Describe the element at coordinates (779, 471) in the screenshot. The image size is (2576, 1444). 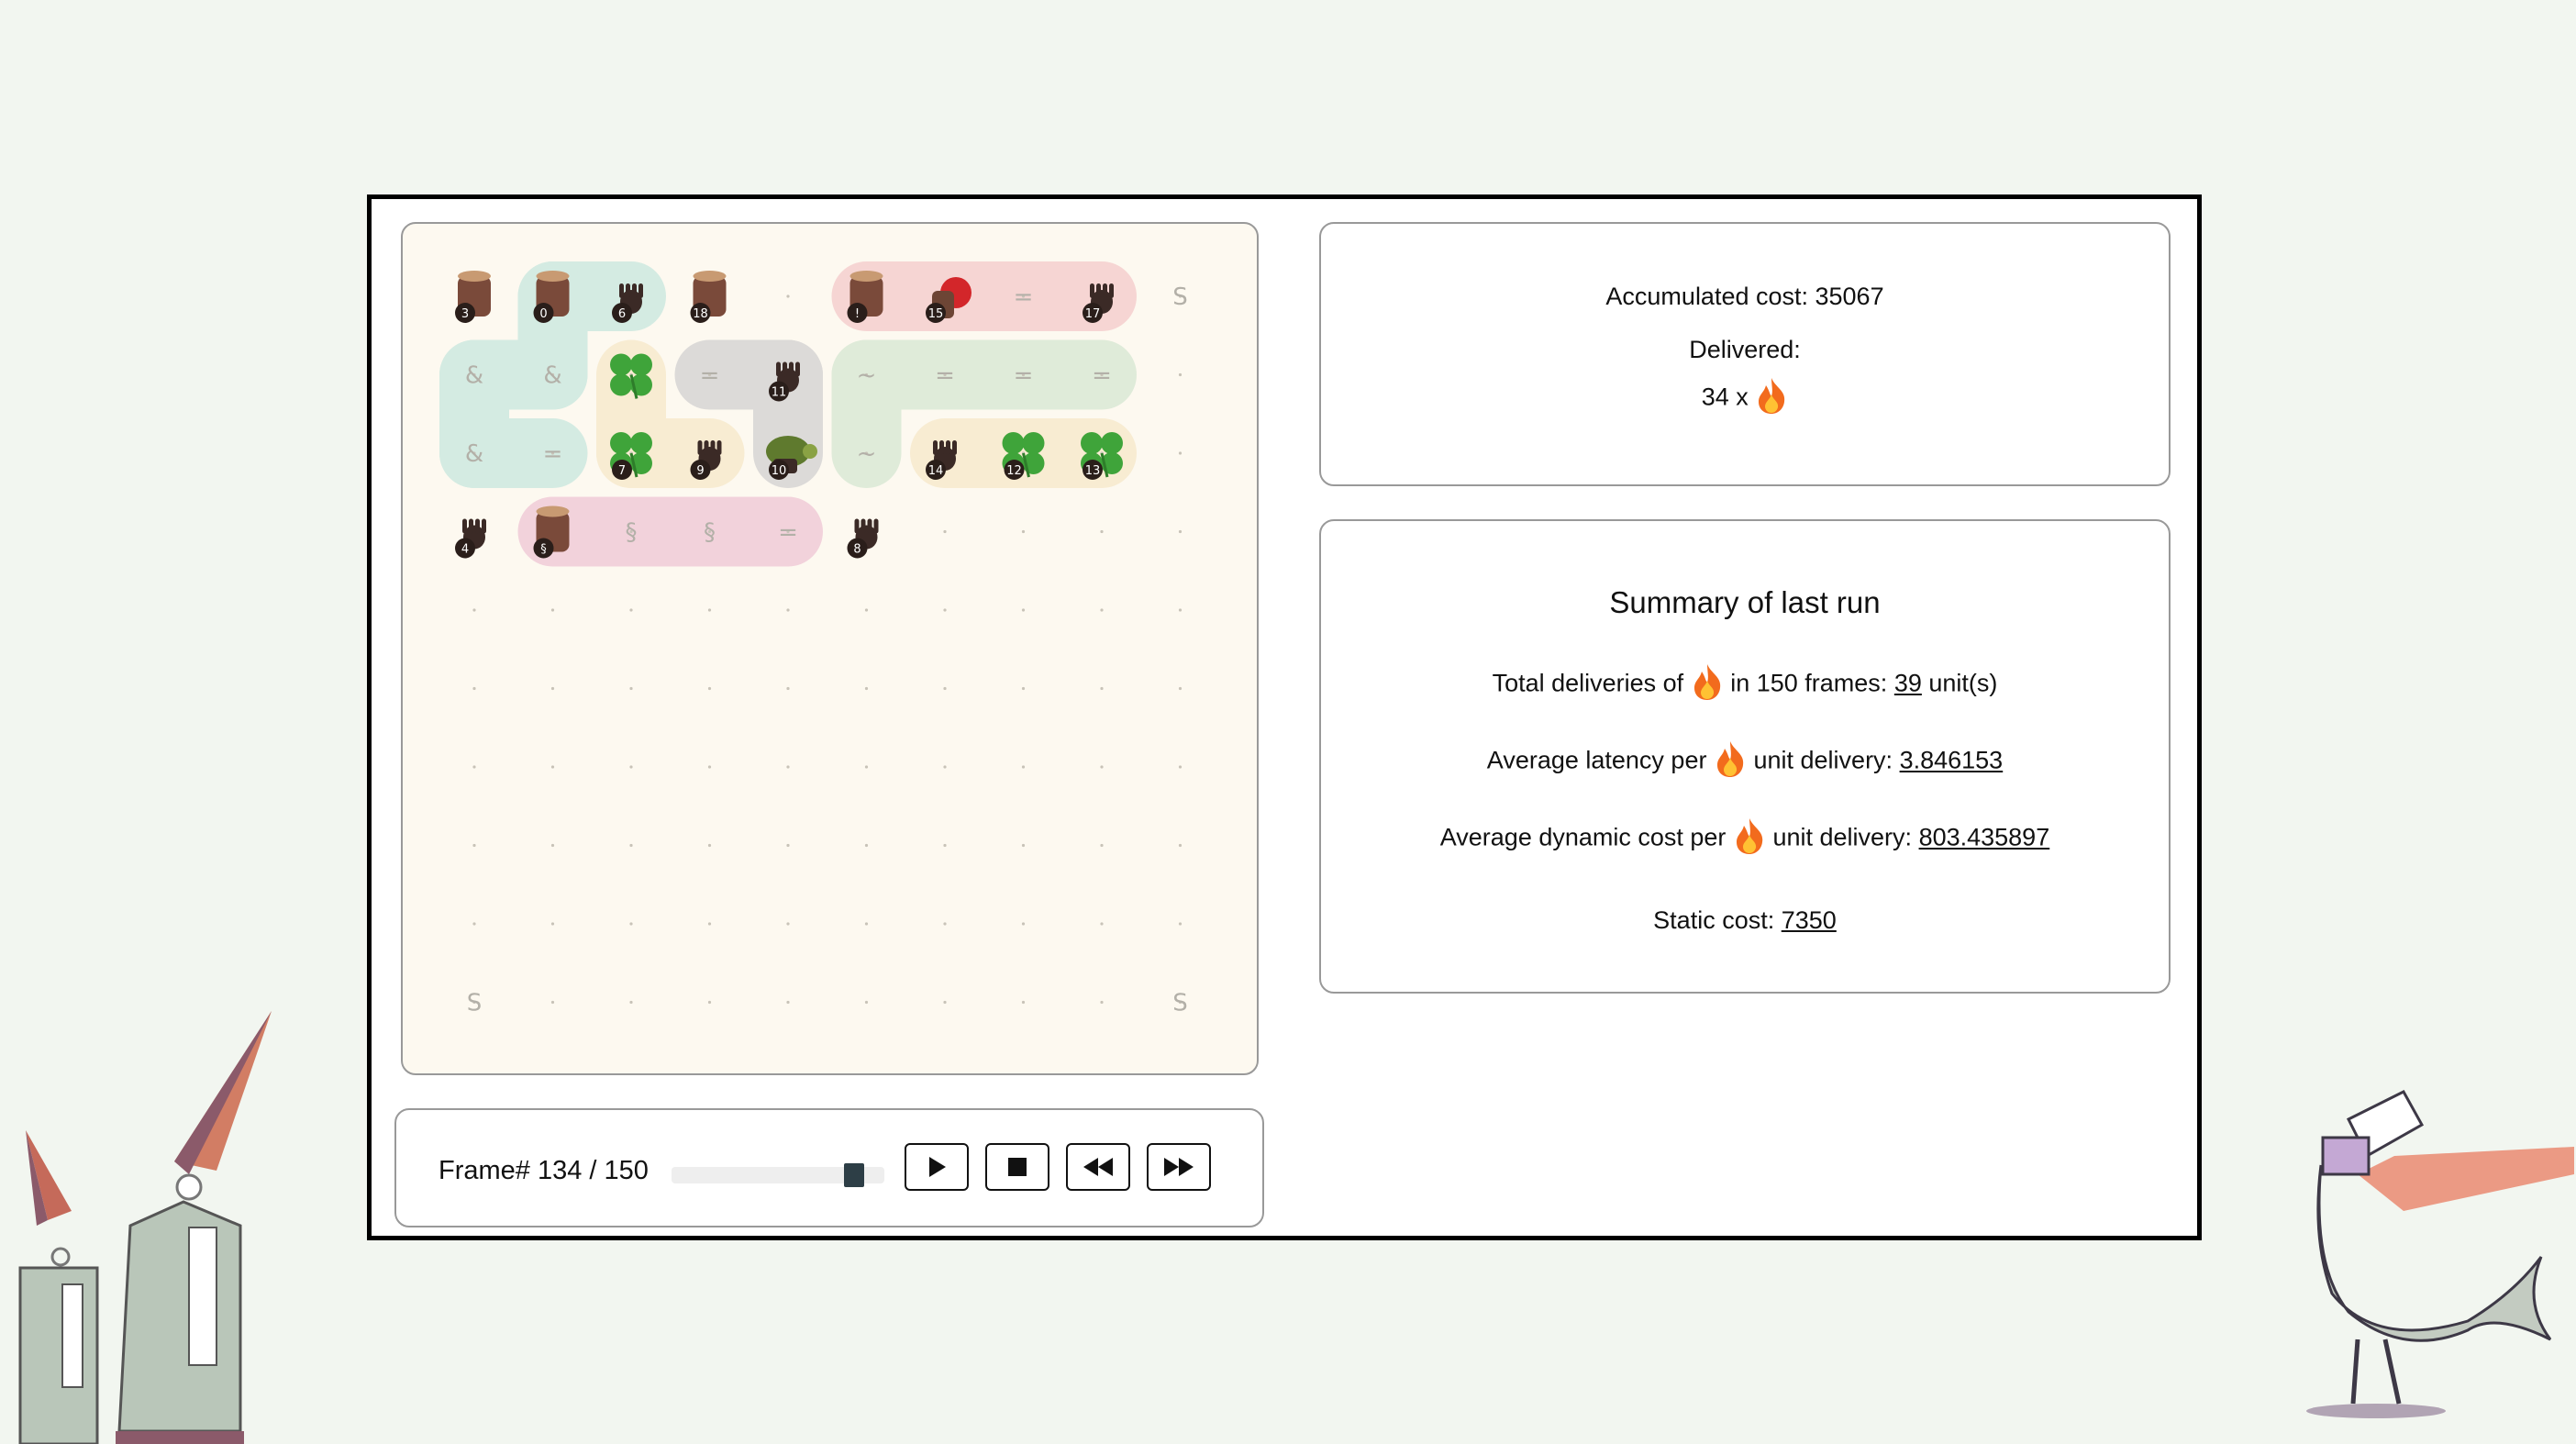
I see `unit-number: 10` at that location.